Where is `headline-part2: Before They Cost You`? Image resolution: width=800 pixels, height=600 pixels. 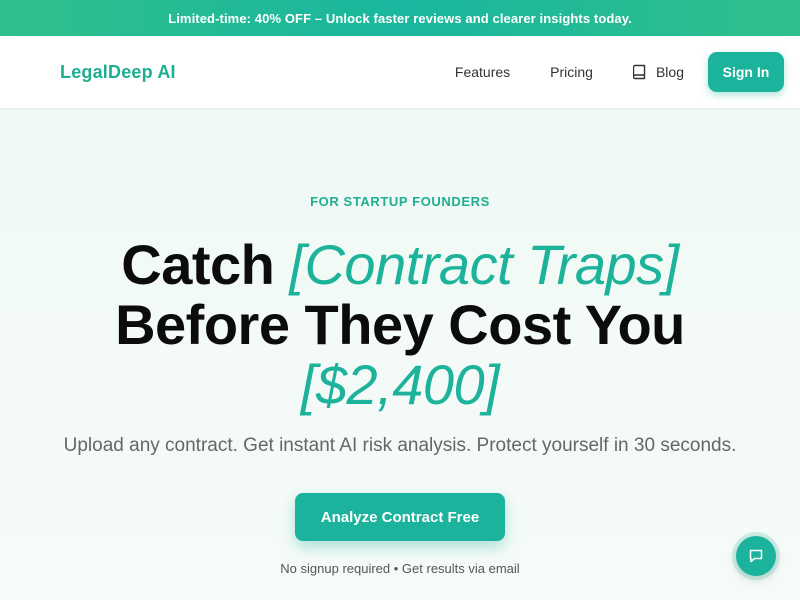 headline-part2: Before They Cost You is located at coordinates (400, 324).